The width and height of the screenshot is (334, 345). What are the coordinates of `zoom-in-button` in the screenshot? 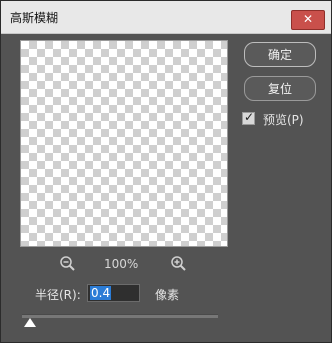 It's located at (179, 264).